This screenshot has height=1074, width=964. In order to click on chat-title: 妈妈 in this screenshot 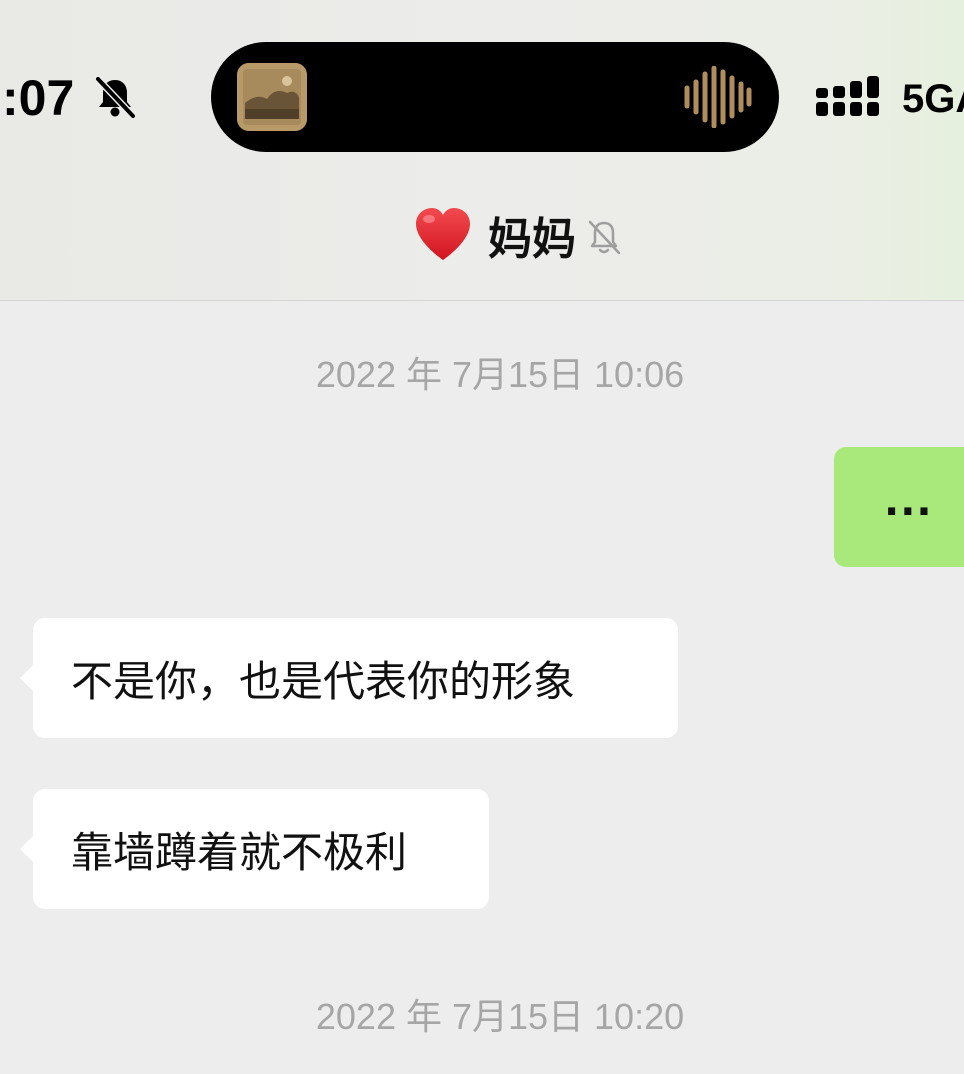, I will do `click(518, 235)`.